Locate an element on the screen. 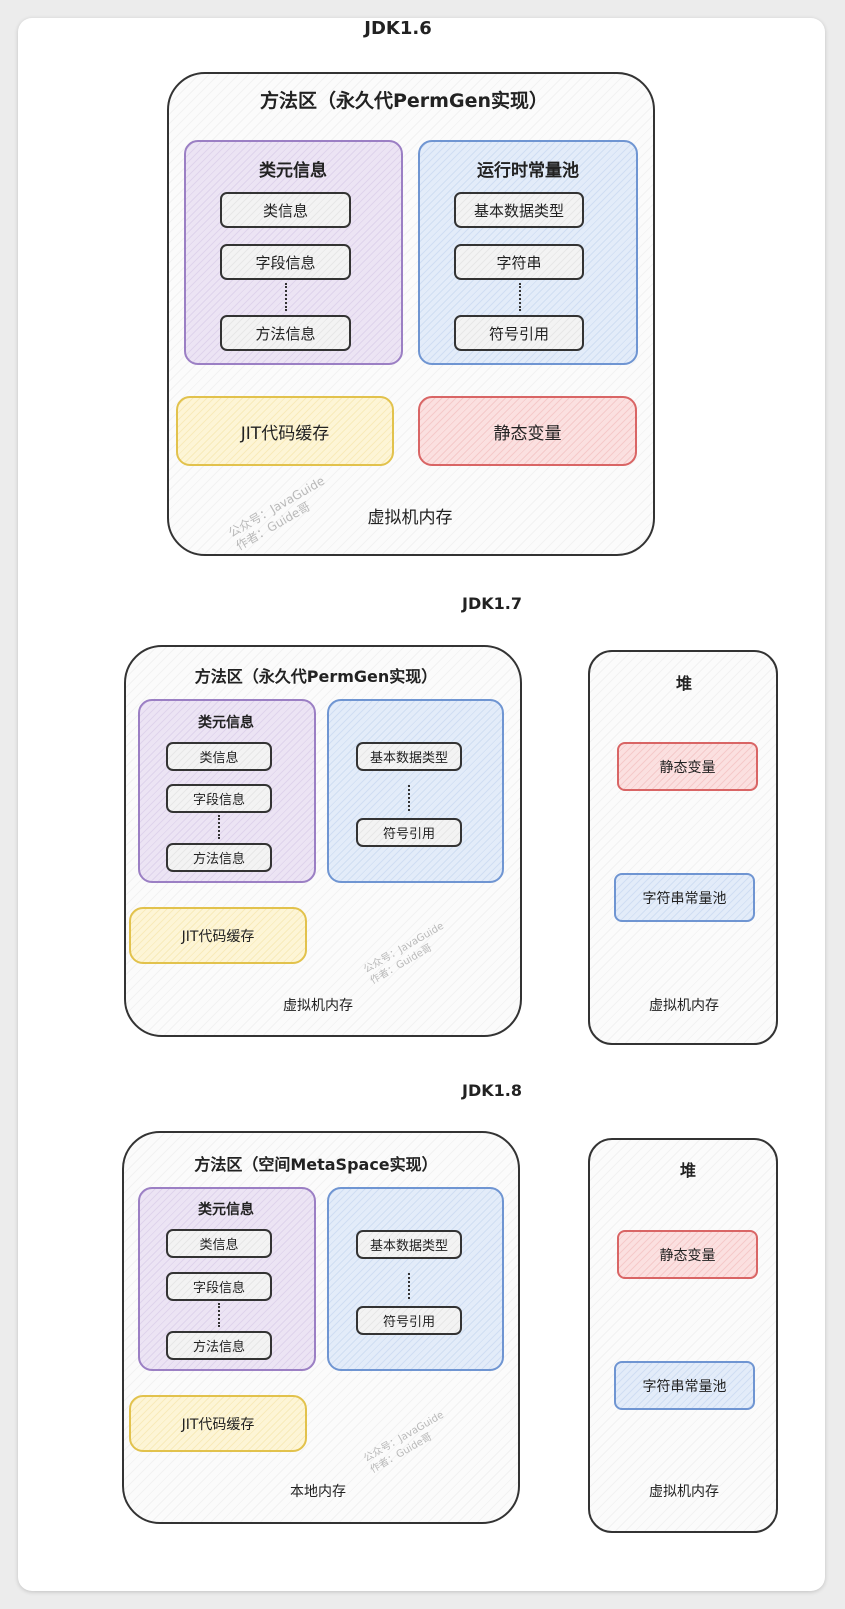  jdk17-runtime-const-pool-box is located at coordinates (415, 791).